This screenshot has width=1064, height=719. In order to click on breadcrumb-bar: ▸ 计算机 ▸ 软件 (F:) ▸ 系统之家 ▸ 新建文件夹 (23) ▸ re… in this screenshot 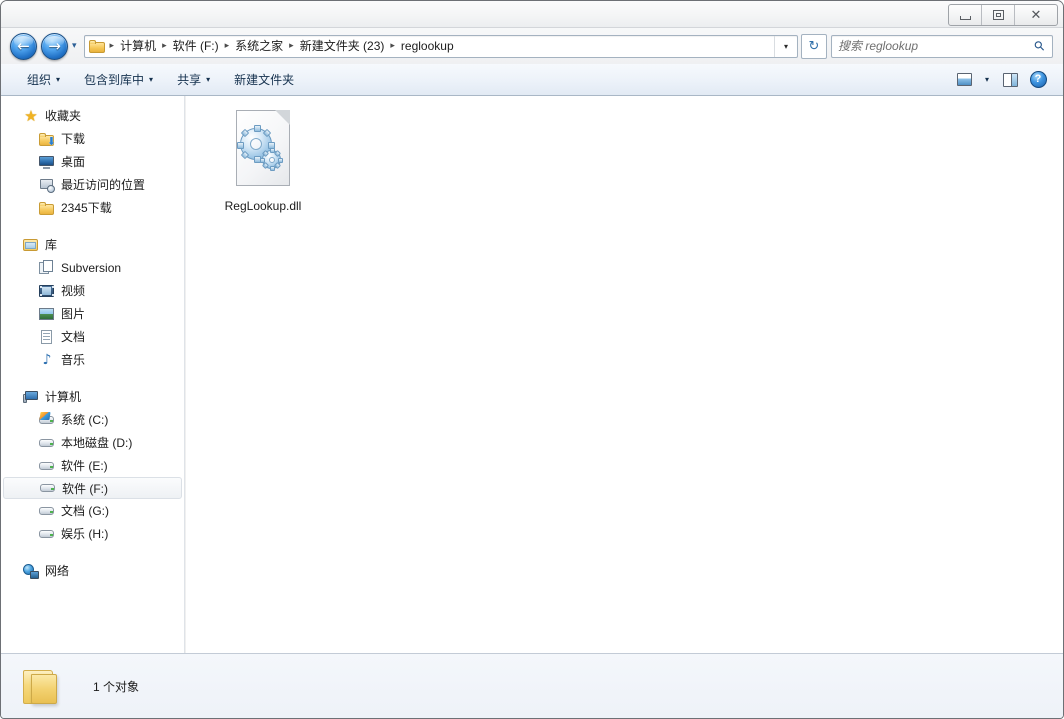, I will do `click(440, 46)`.